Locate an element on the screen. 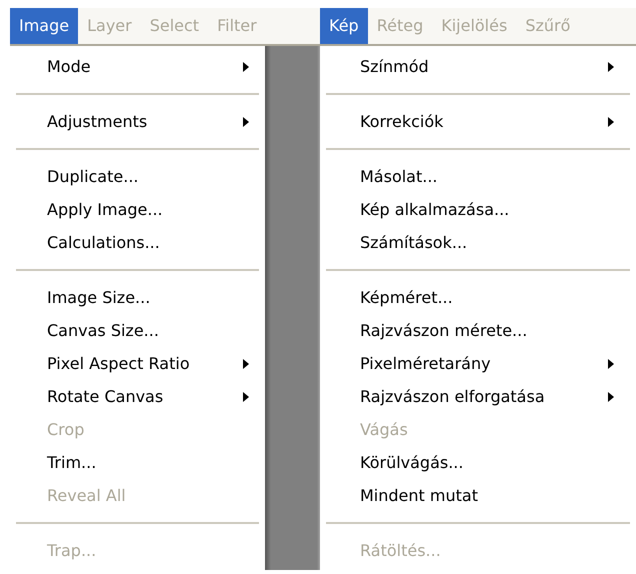  menu-bar-item: Image is located at coordinates (44, 26).